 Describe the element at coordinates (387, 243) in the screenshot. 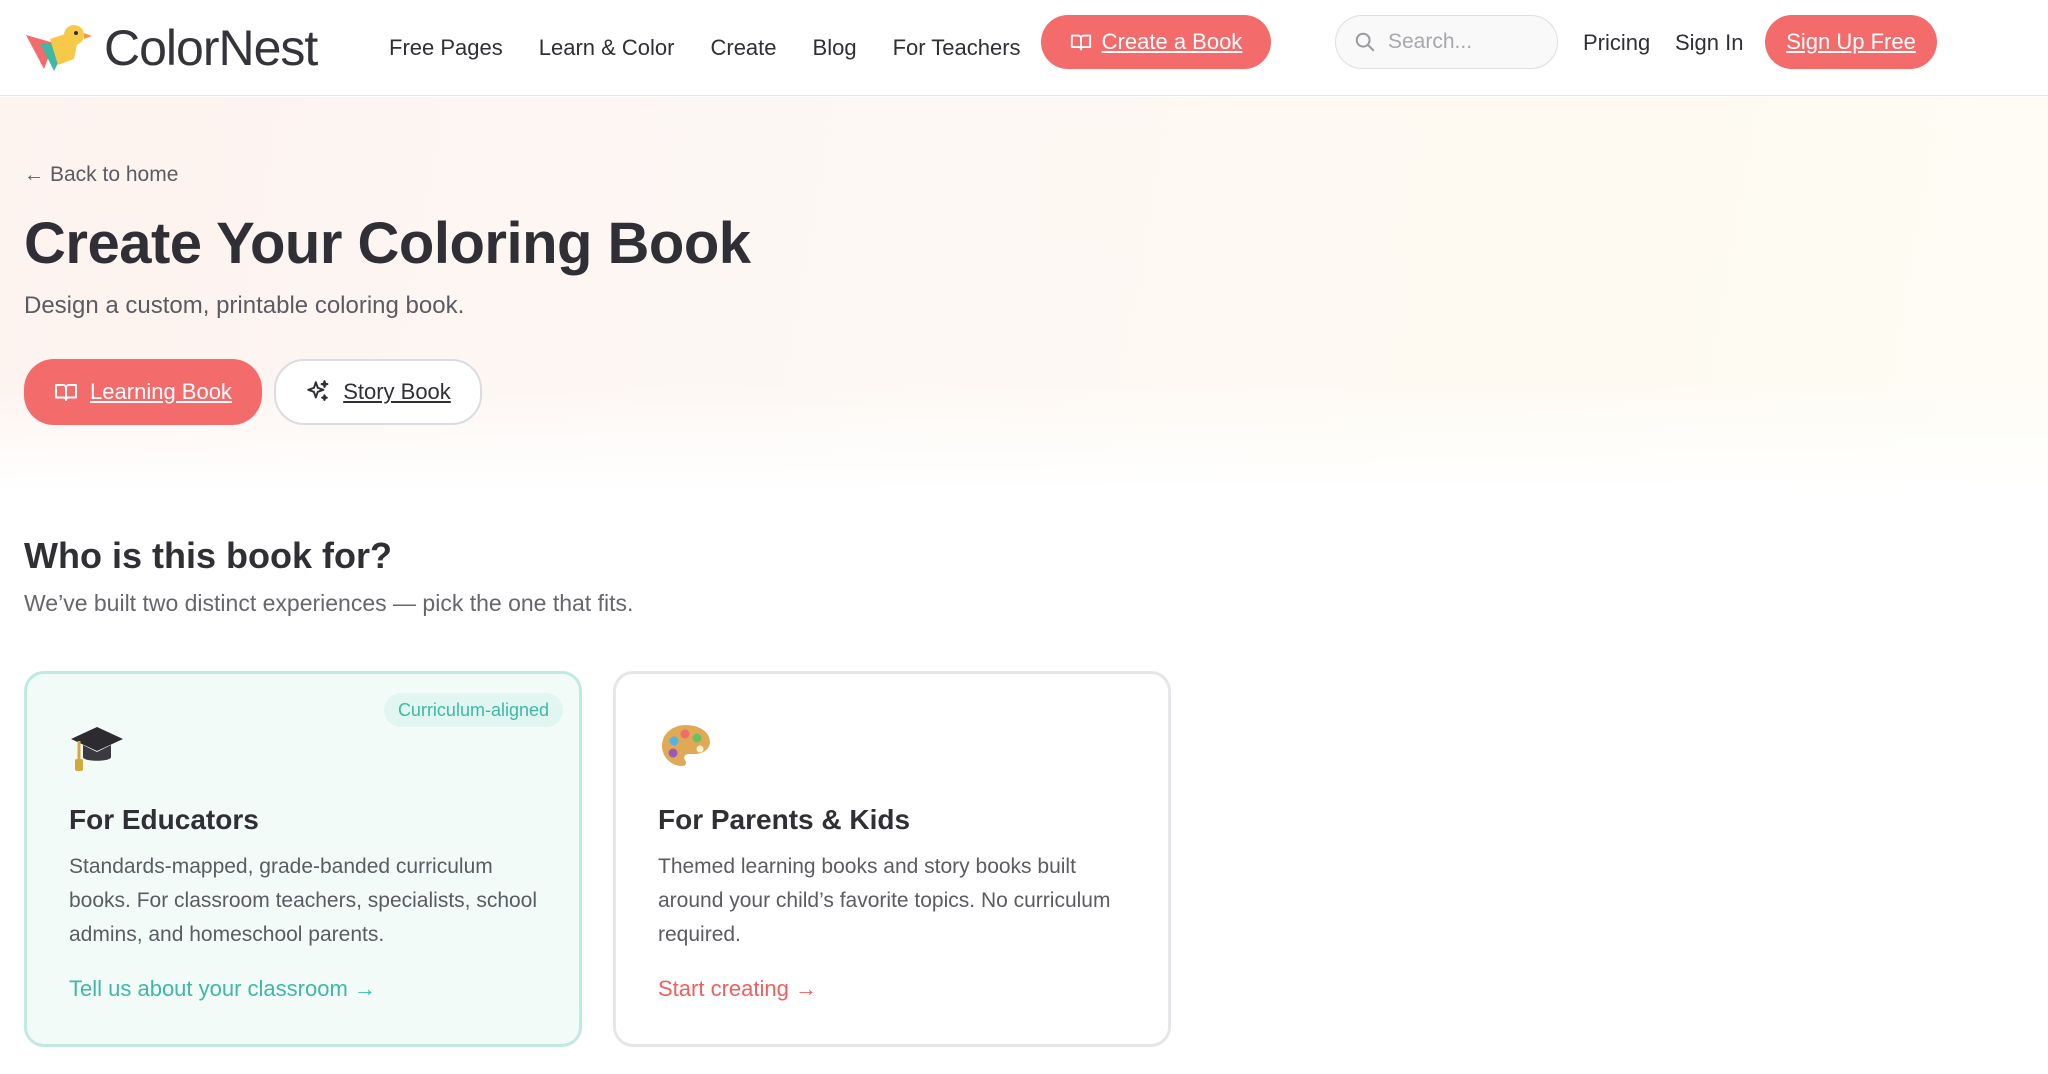

I see `page-title: Create Your Coloring Book` at that location.